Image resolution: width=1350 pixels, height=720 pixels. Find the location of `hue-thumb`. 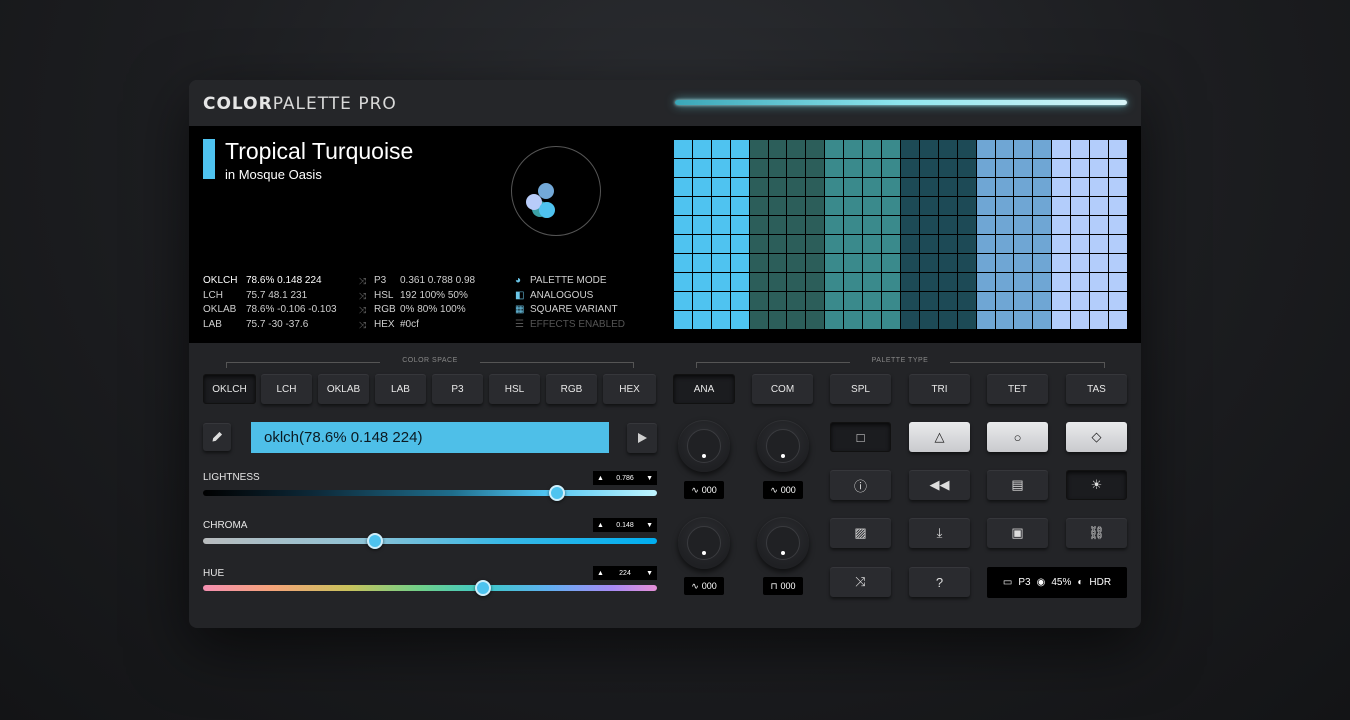

hue-thumb is located at coordinates (483, 588).